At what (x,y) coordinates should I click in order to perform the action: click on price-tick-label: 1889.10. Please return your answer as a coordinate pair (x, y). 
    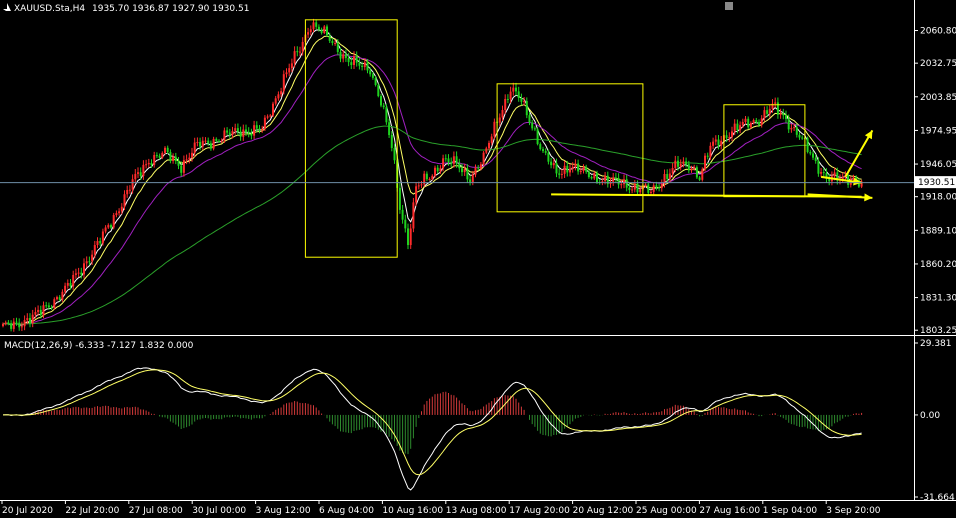
    Looking at the image, I should click on (938, 231).